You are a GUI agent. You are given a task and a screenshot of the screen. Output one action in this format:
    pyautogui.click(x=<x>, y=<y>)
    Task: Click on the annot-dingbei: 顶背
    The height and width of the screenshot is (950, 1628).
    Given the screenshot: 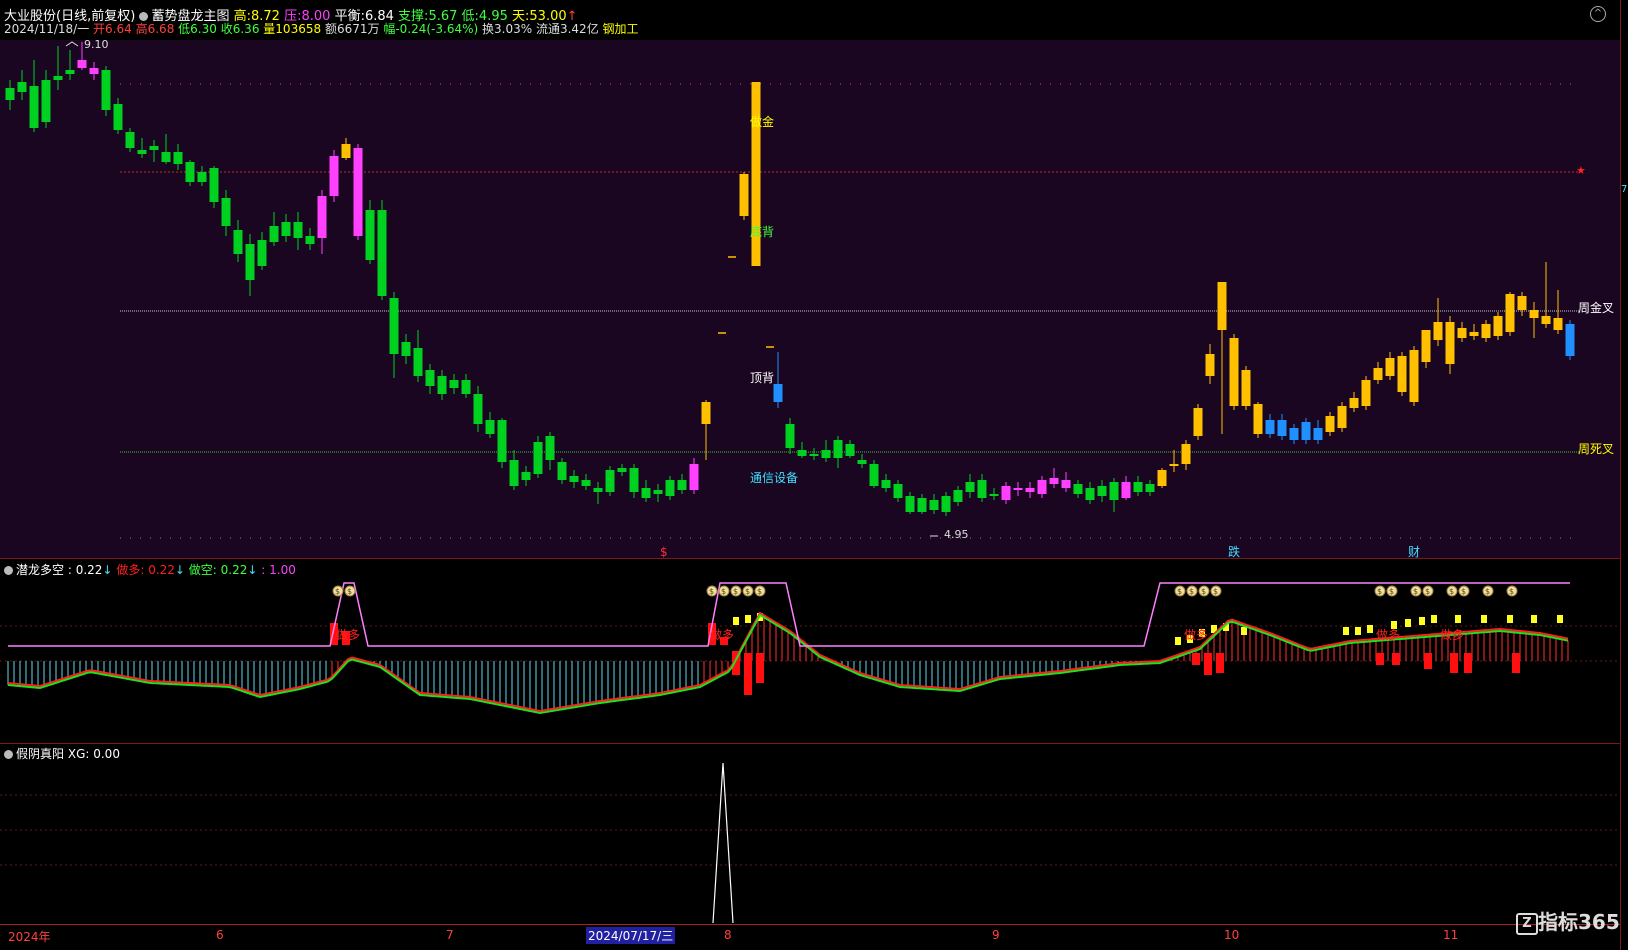 What is the action you would take?
    pyautogui.click(x=762, y=378)
    